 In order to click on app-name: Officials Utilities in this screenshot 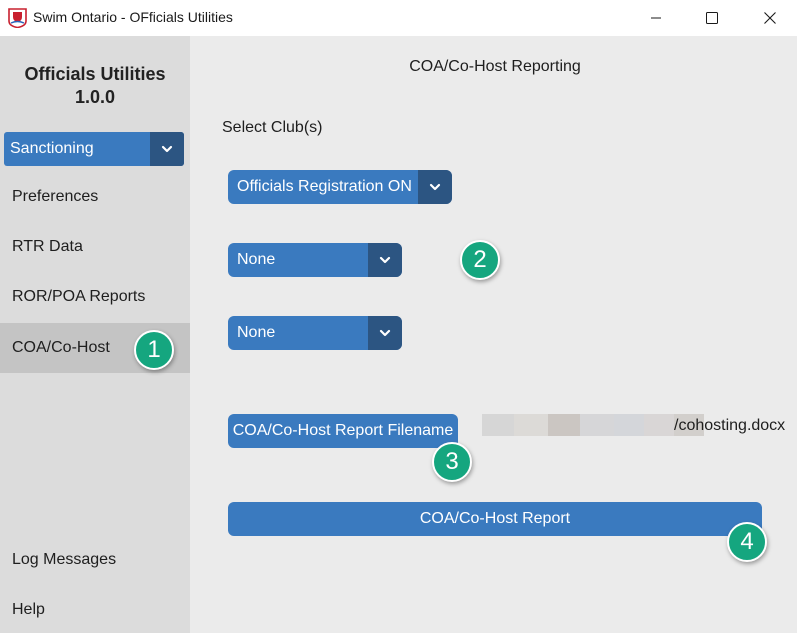, I will do `click(95, 74)`.